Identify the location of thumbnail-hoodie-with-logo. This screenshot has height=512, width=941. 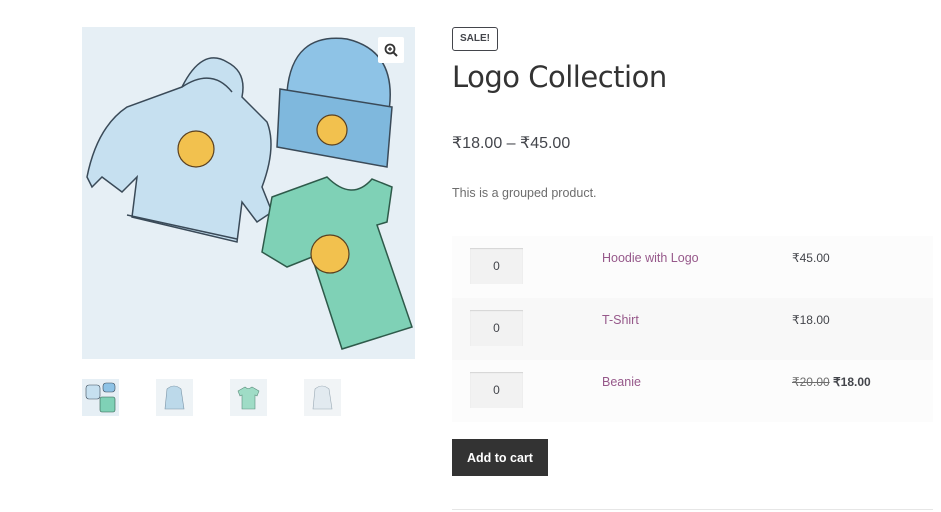
(322, 397).